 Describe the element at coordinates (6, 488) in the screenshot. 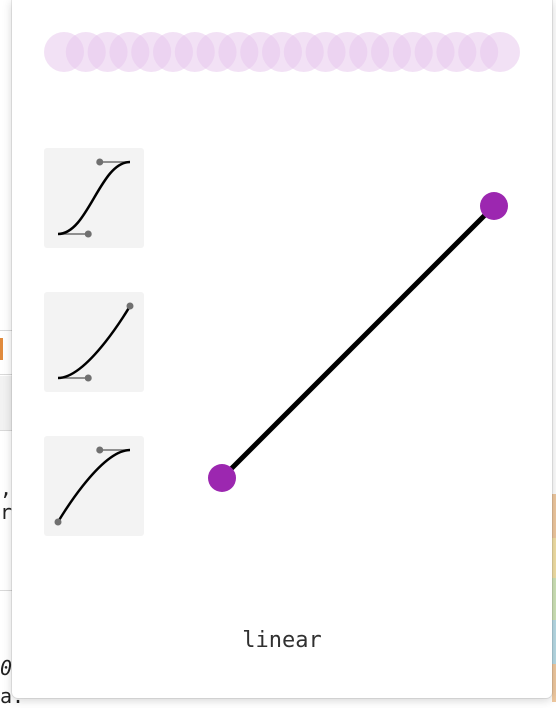

I see `background-code-fragment: ,` at that location.